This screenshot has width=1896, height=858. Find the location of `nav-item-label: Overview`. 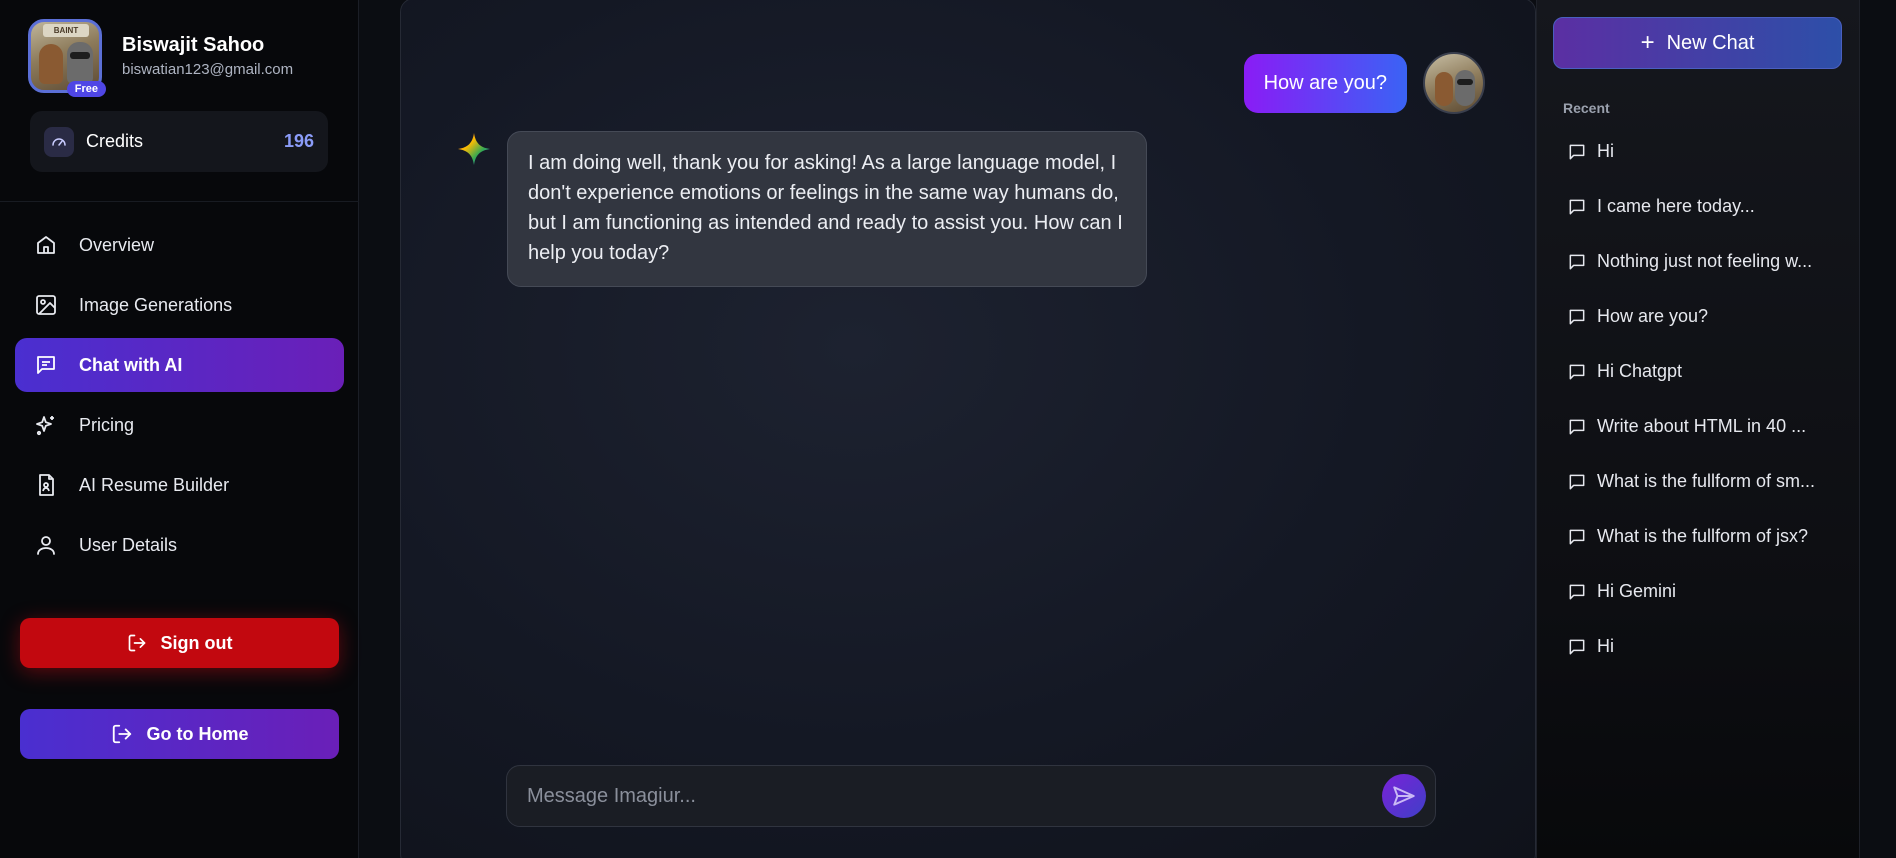

nav-item-label: Overview is located at coordinates (117, 244).